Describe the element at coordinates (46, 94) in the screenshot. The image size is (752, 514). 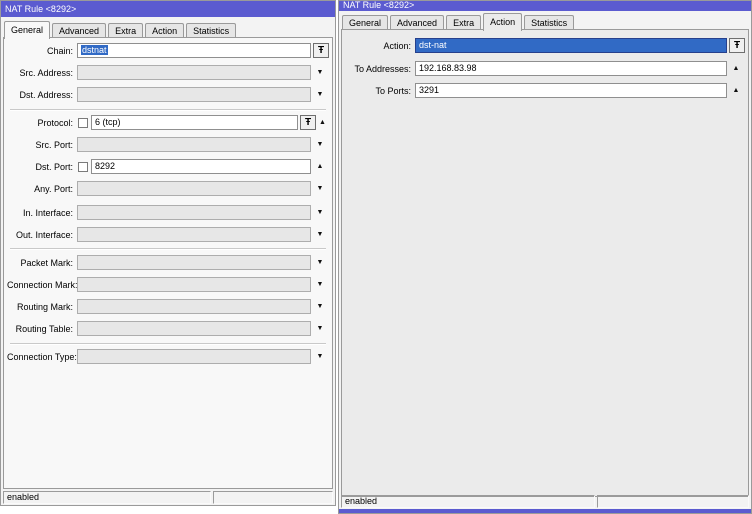
I see `dst-address-label: Dst. Address:` at that location.